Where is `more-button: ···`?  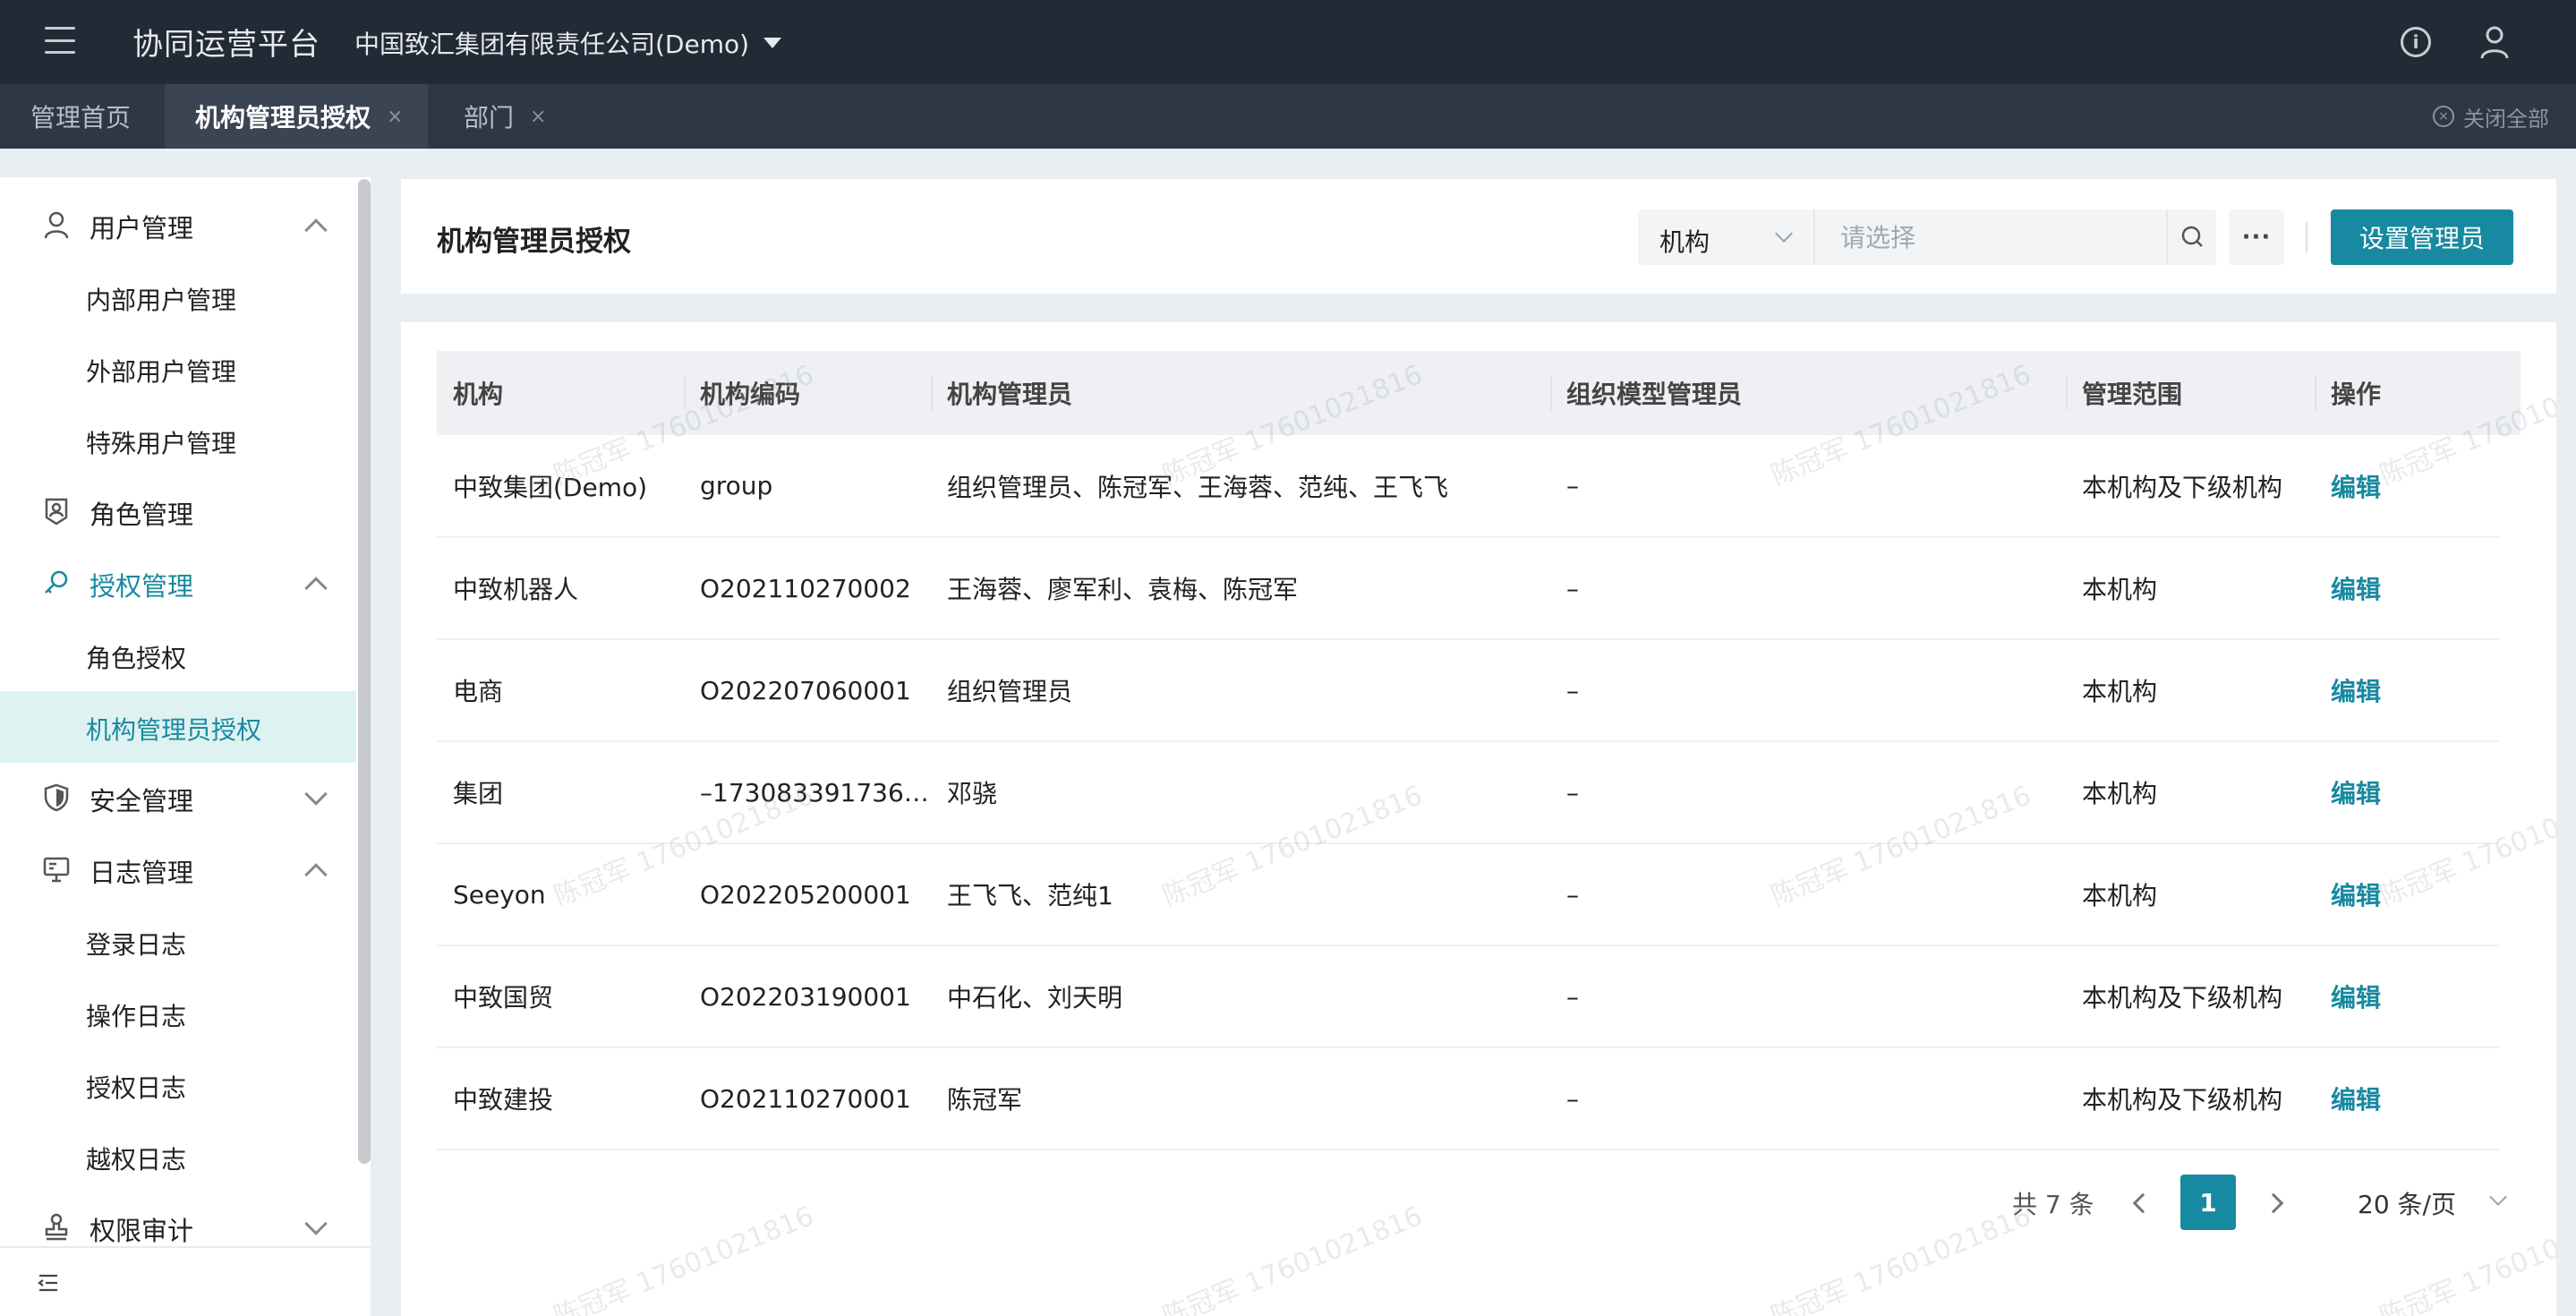
more-button: ··· is located at coordinates (2256, 237).